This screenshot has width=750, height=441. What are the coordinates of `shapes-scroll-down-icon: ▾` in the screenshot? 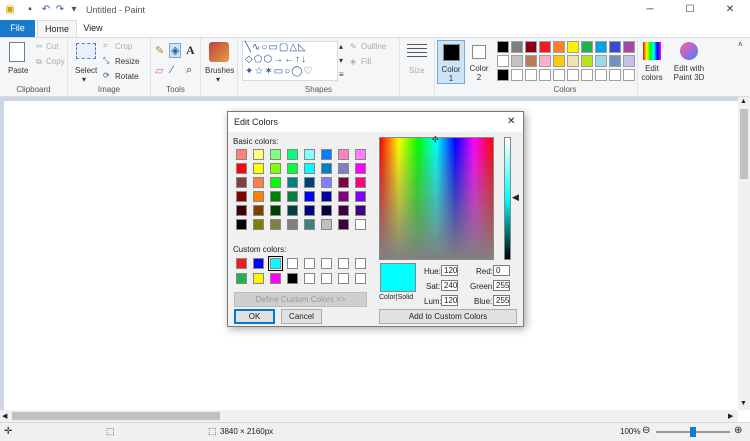 It's located at (341, 60).